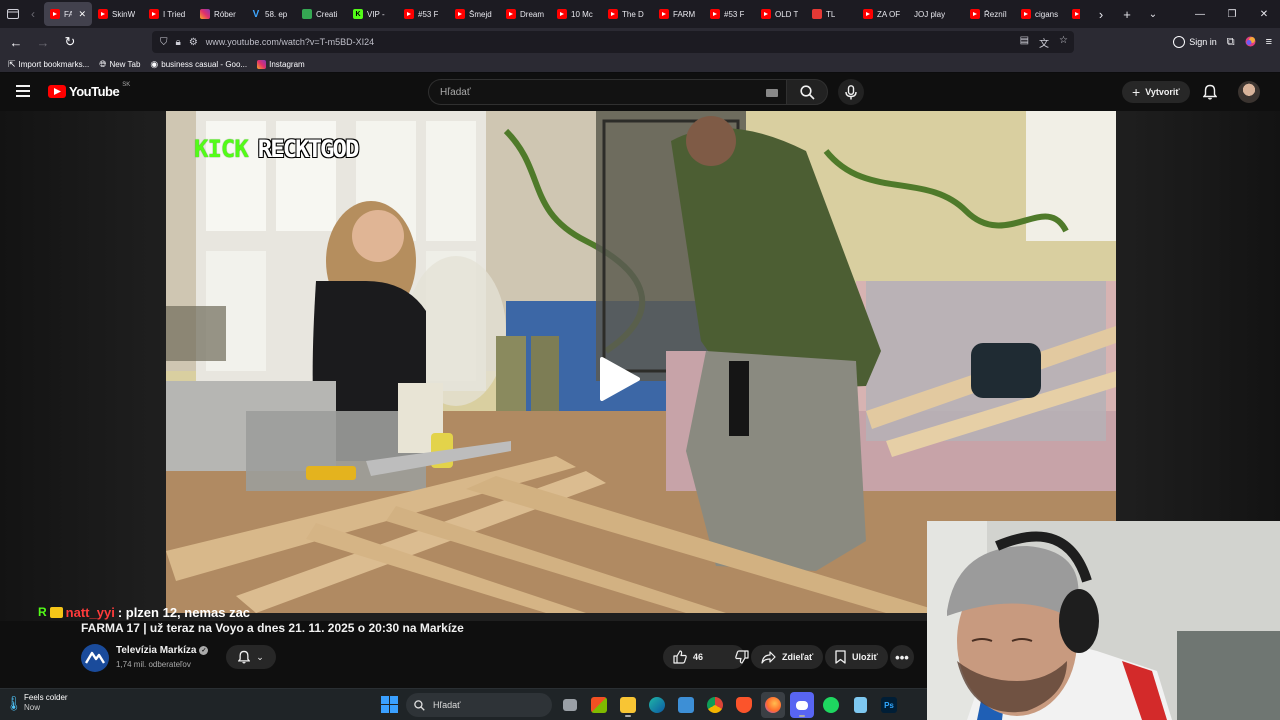 This screenshot has width=1280, height=720. What do you see at coordinates (46, 703) in the screenshot?
I see `weather-text: Feels colder Now` at bounding box center [46, 703].